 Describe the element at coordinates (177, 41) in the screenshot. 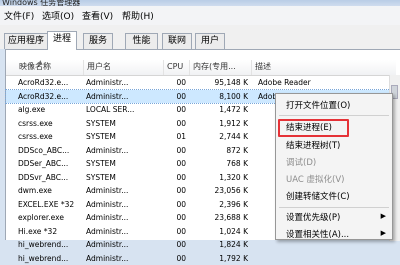

I see `tab-networking: 联网` at that location.